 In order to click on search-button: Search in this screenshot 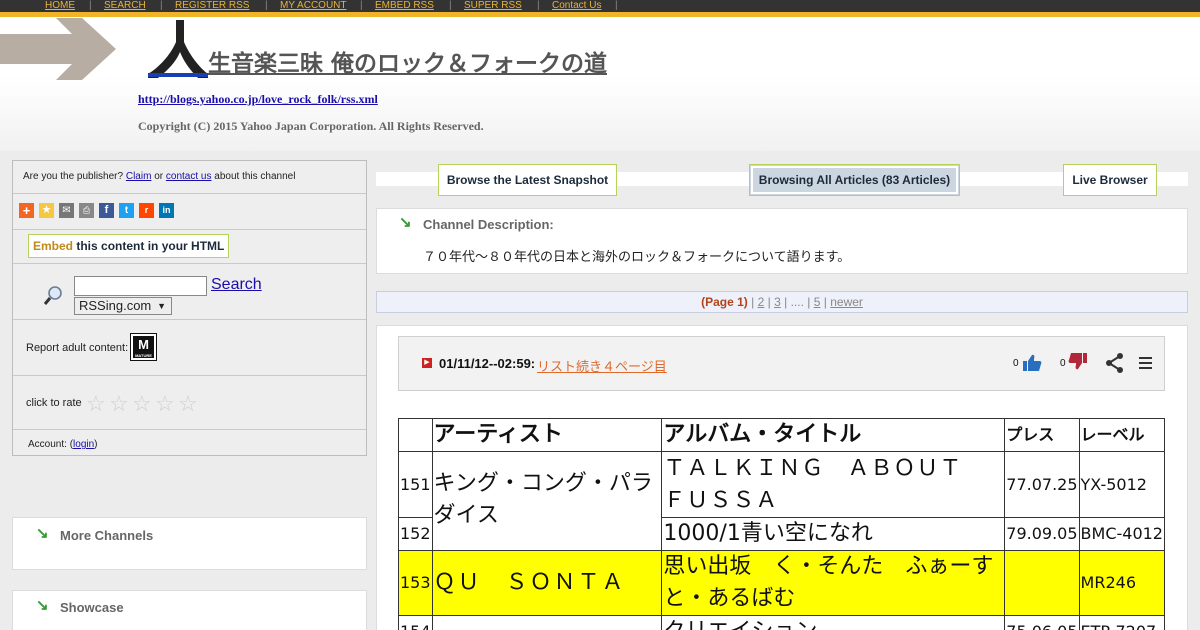, I will do `click(236, 285)`.